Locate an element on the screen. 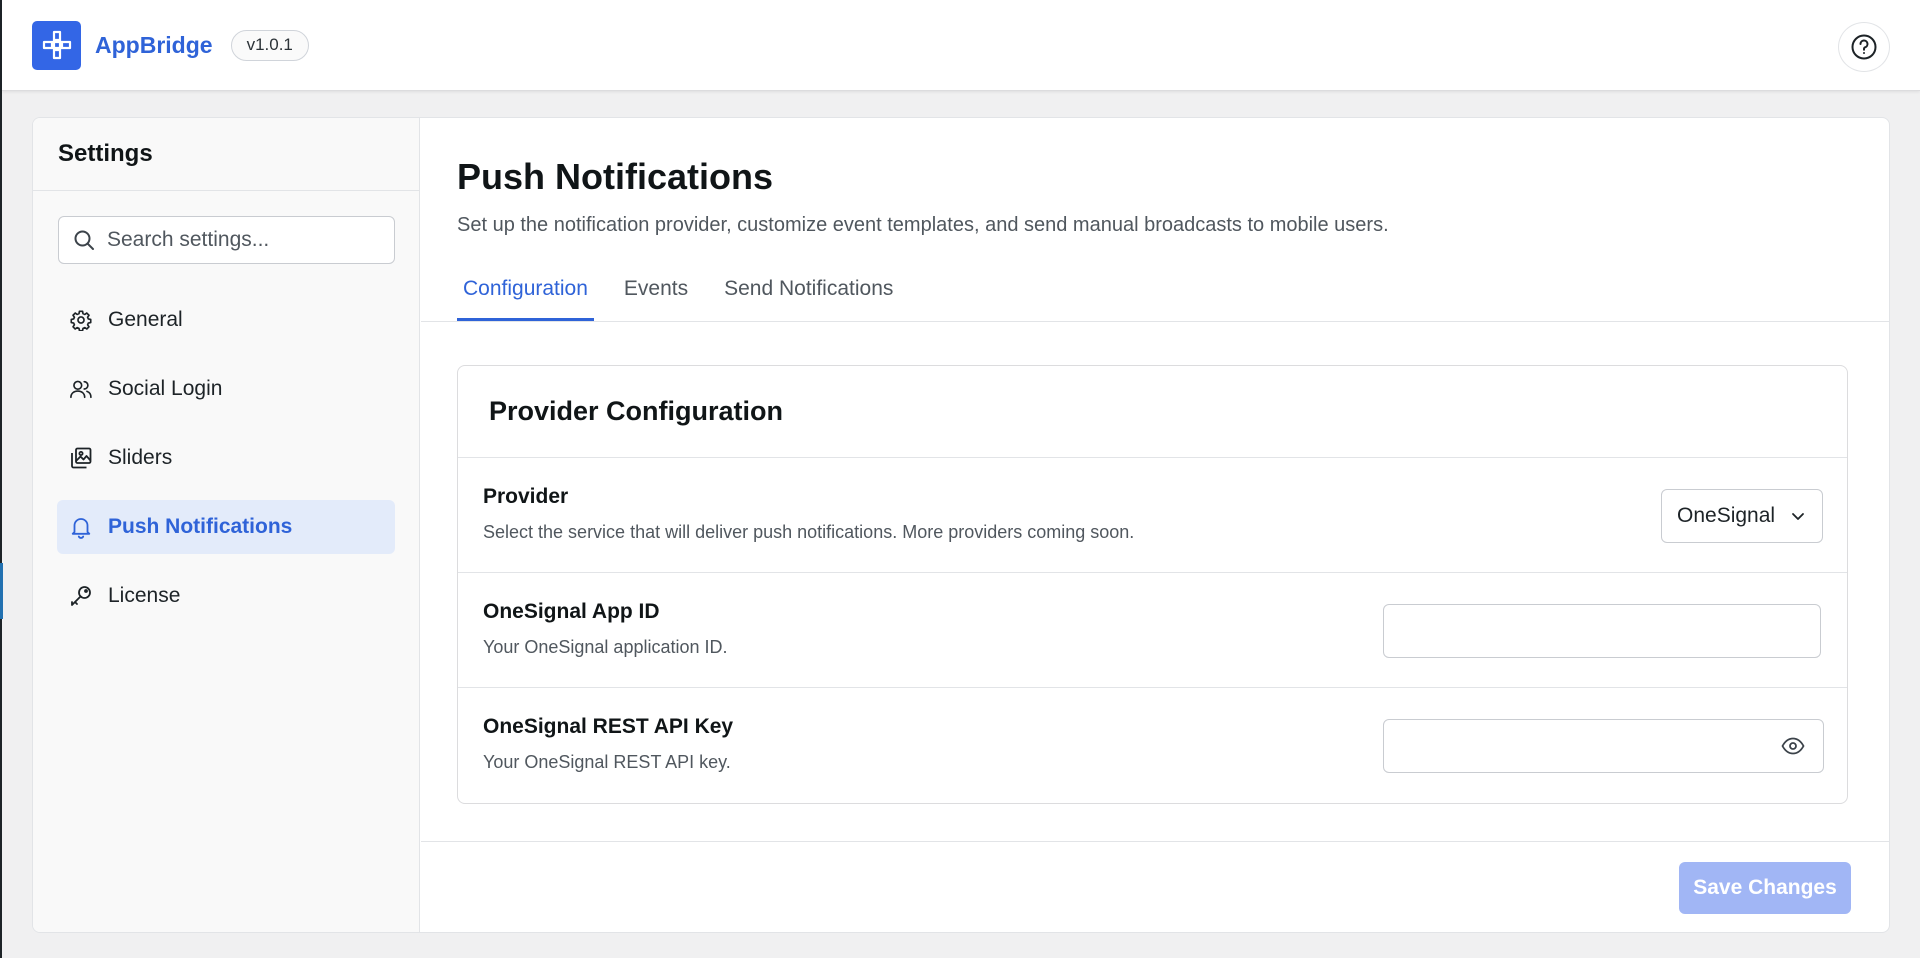  sidebar-item-push-notifications: Push Notifications is located at coordinates (226, 527).